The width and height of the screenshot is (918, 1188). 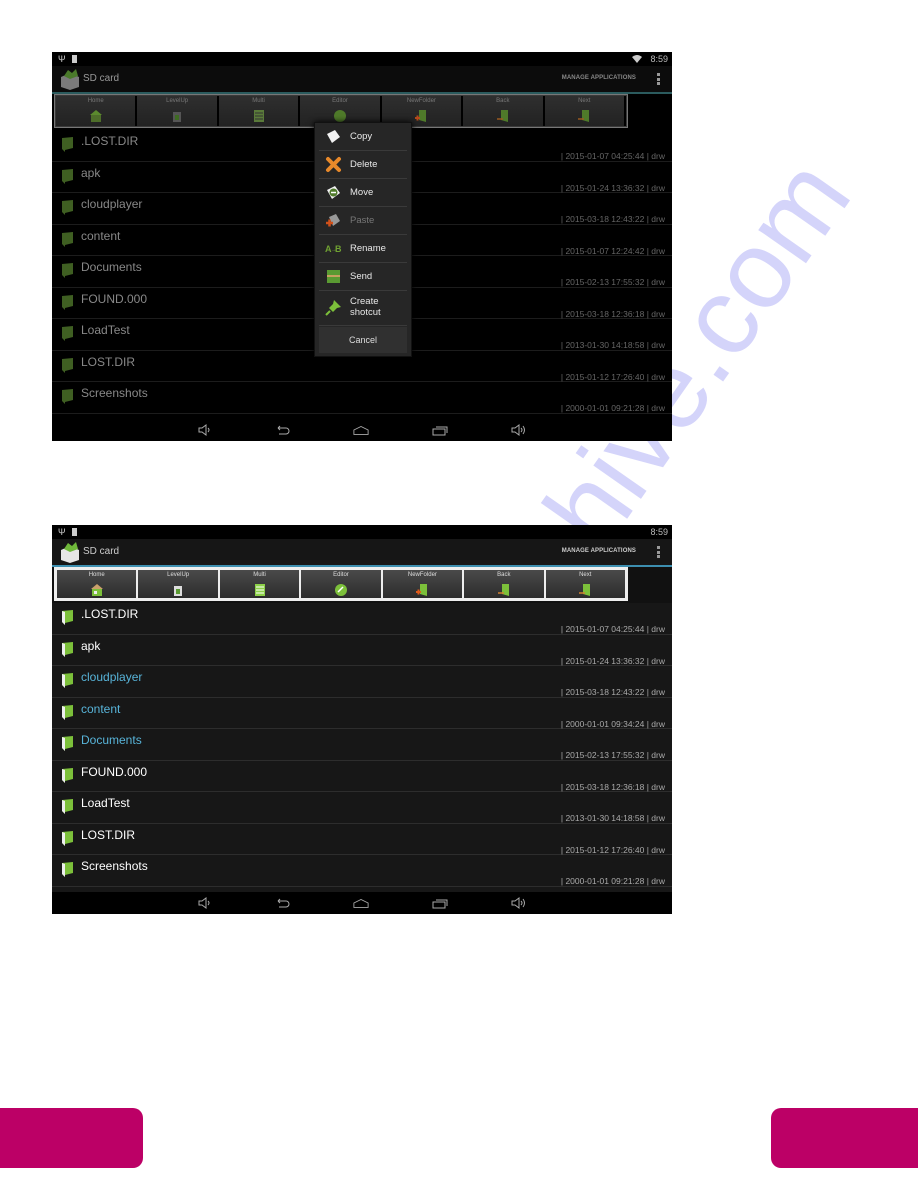 I want to click on send-icon, so click(x=333, y=276).